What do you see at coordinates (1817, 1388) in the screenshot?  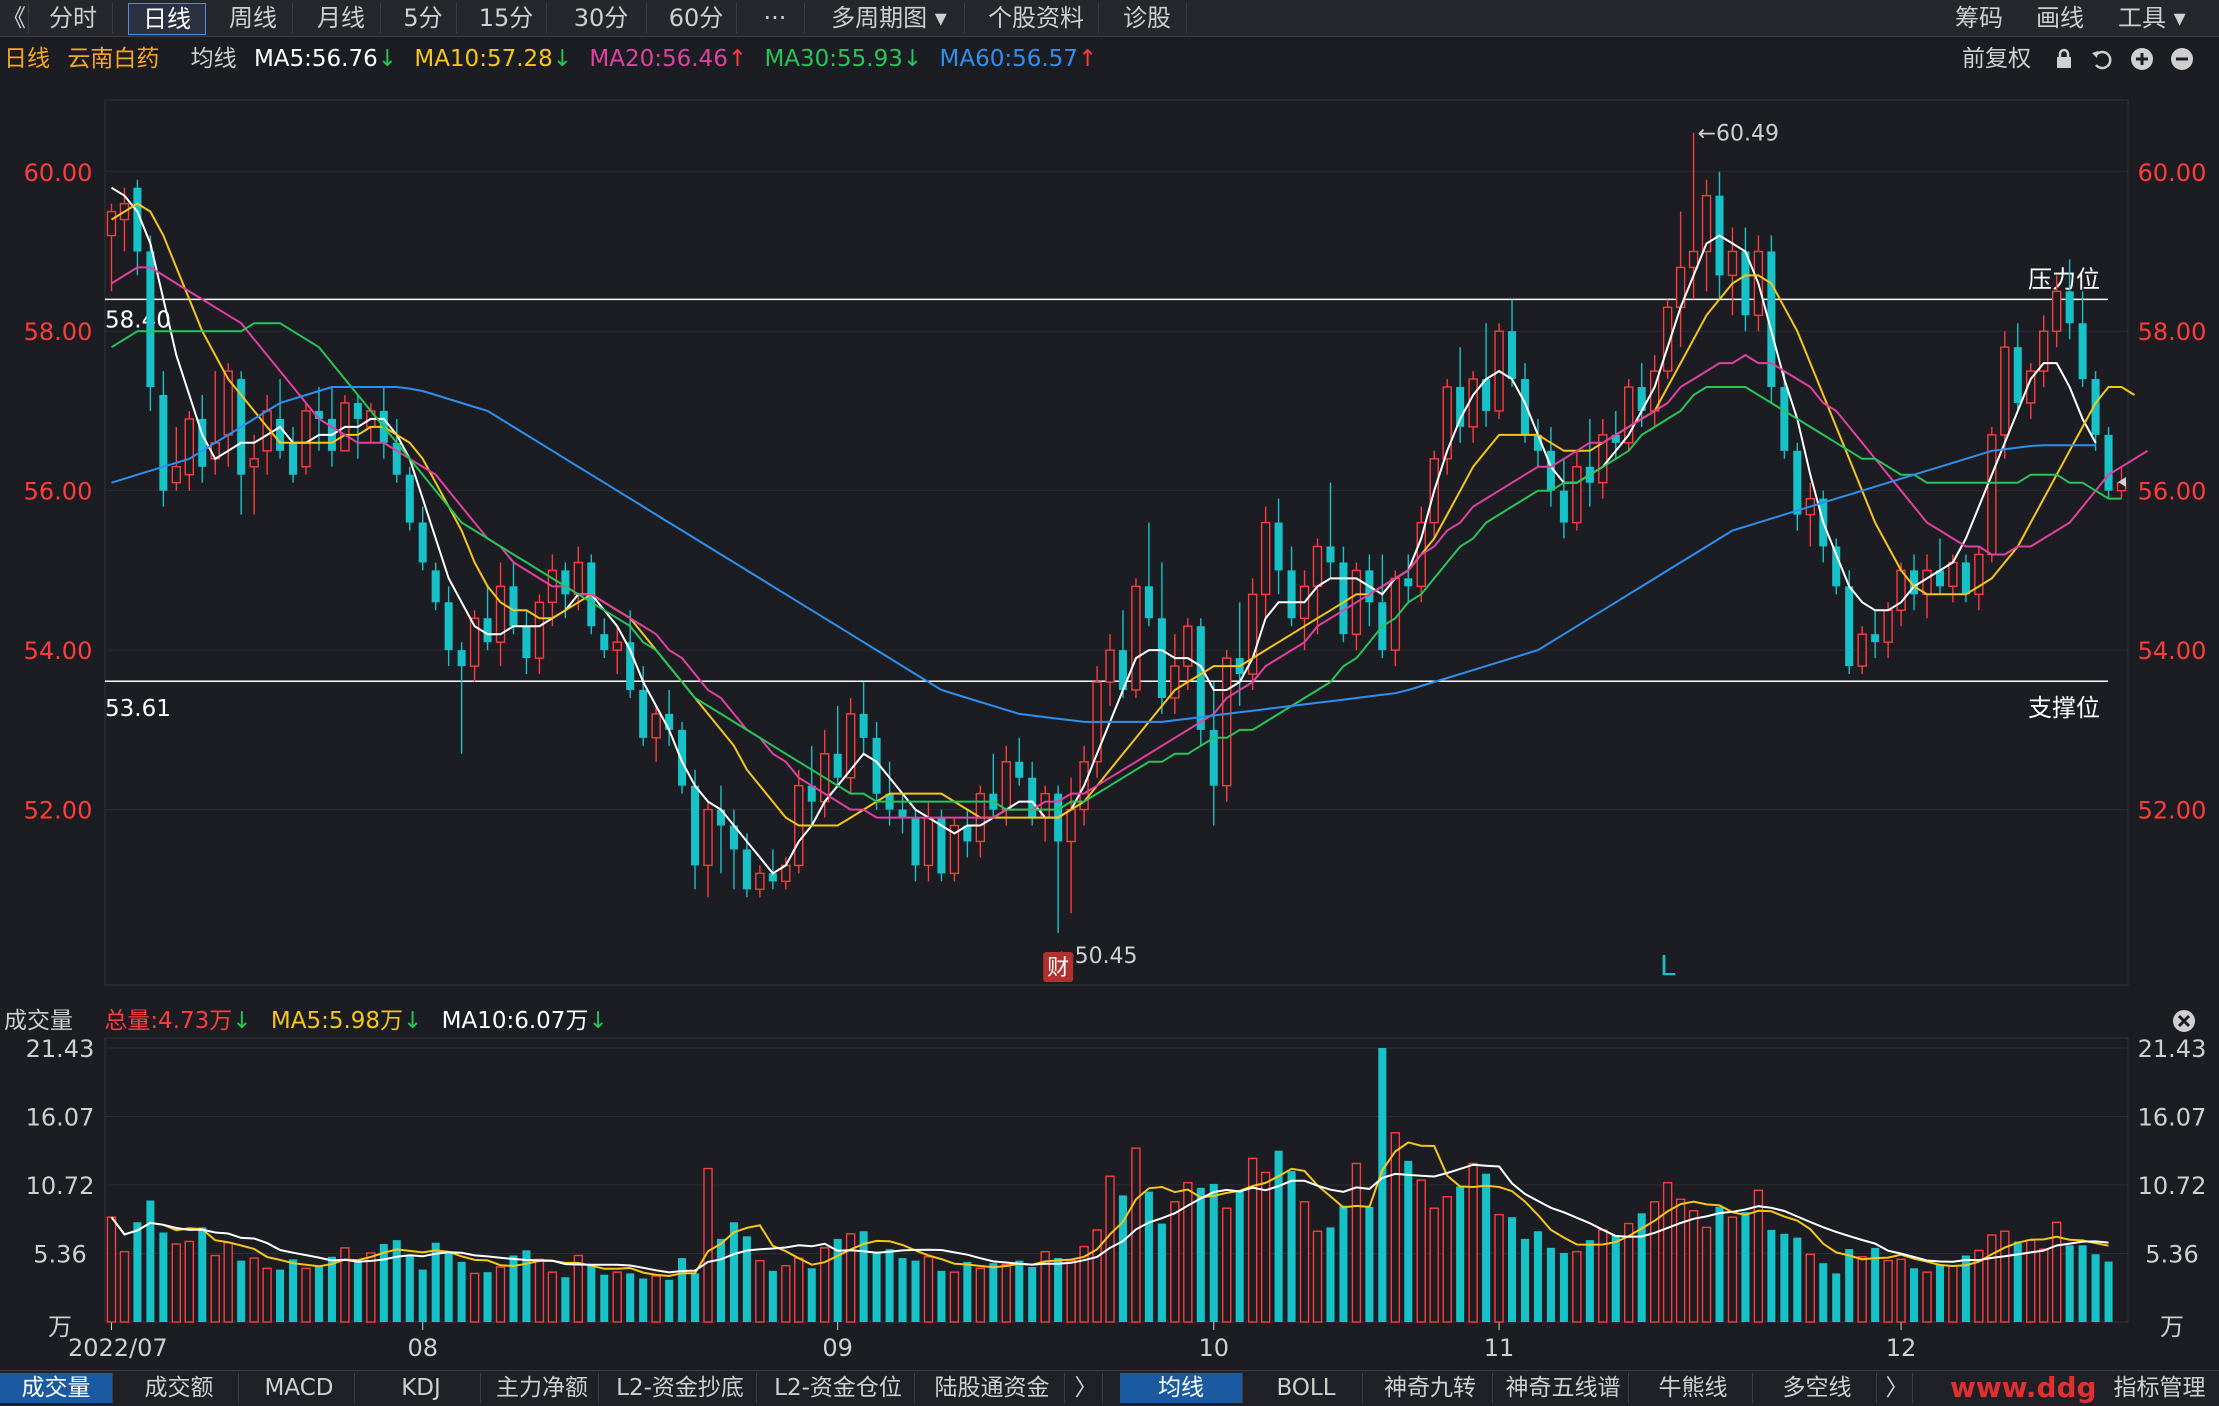 I see `tab-long-short: 多空线` at bounding box center [1817, 1388].